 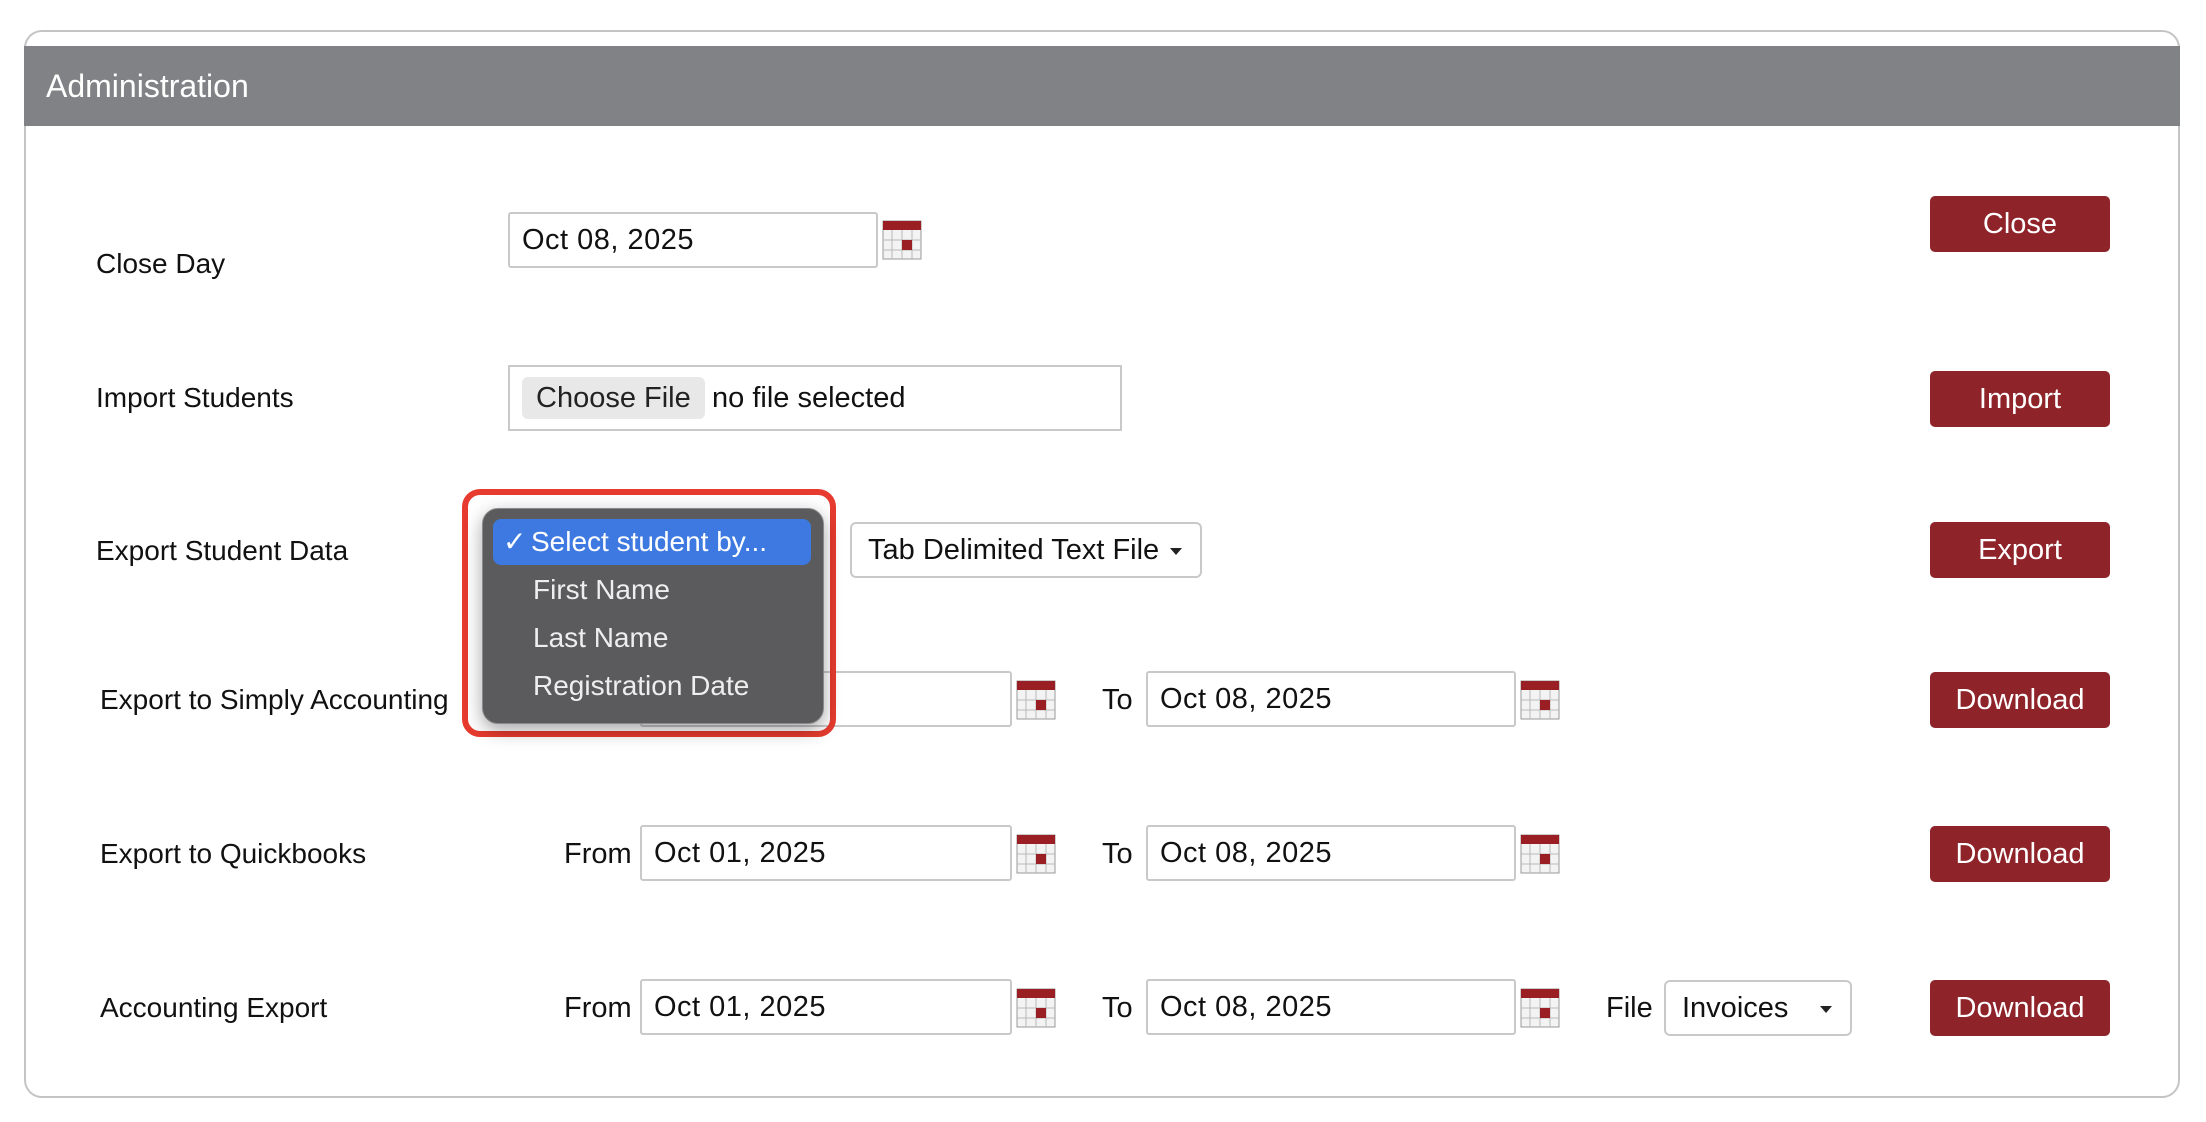 What do you see at coordinates (1331, 1007) in the screenshot?
I see `accounting-to-date-input: Oct 08, 2025` at bounding box center [1331, 1007].